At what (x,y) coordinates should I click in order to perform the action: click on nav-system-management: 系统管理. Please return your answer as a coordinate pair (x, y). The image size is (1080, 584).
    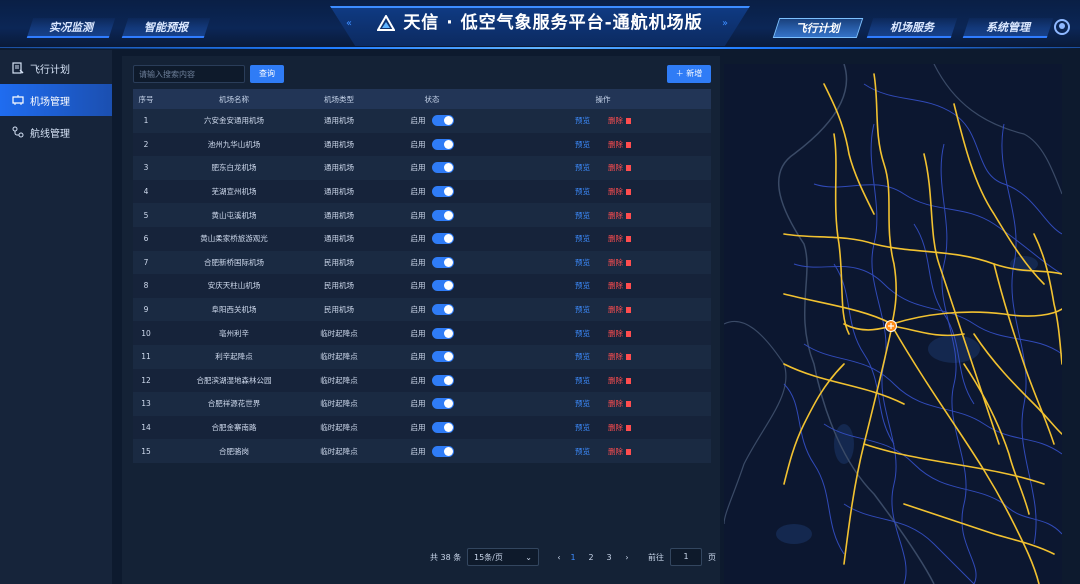
    Looking at the image, I should click on (1008, 28).